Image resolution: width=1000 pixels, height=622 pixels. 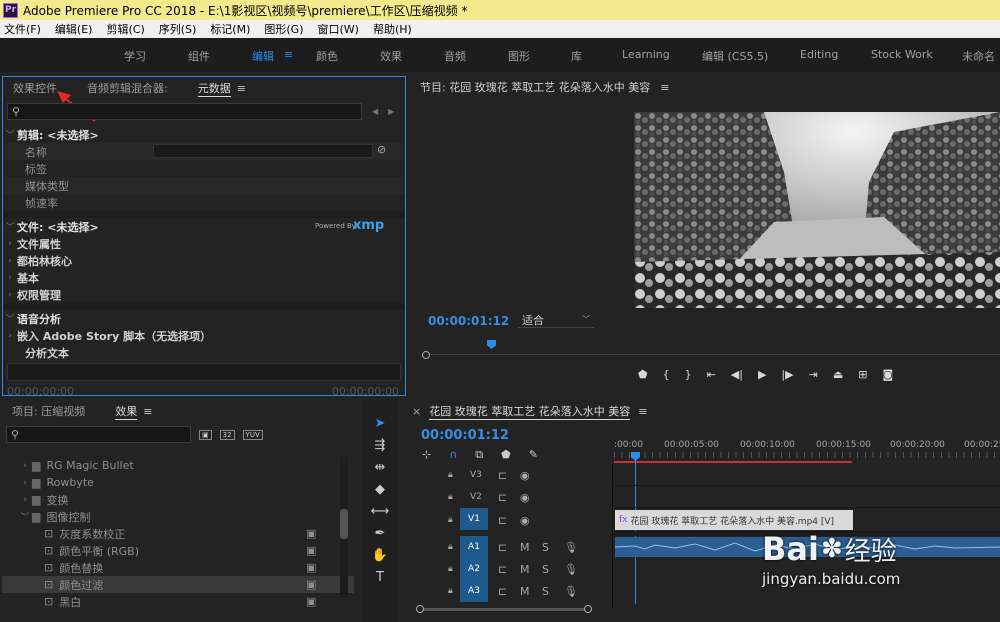 What do you see at coordinates (380, 511) in the screenshot?
I see `slip-icon: ⟷` at bounding box center [380, 511].